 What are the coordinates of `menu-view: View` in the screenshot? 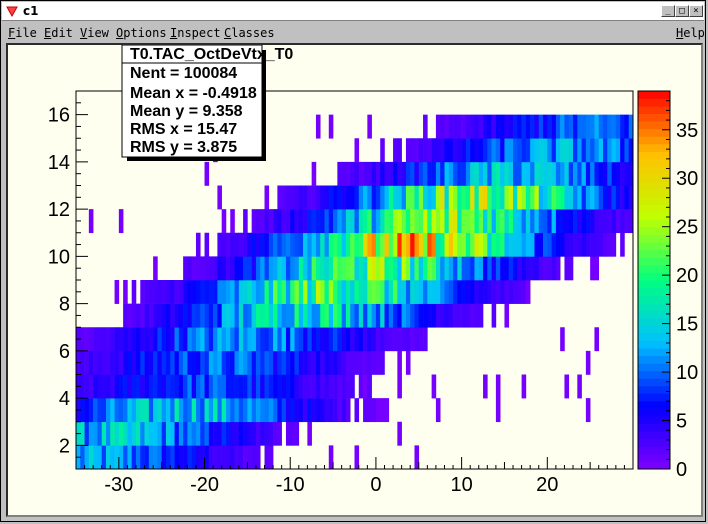 It's located at (94, 33).